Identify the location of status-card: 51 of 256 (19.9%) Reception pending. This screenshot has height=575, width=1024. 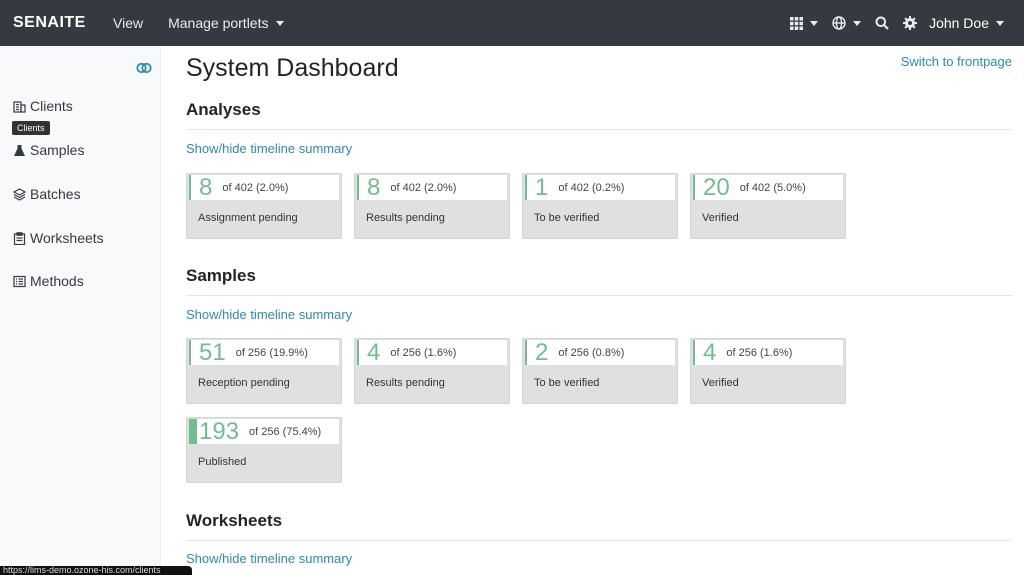
(264, 371).